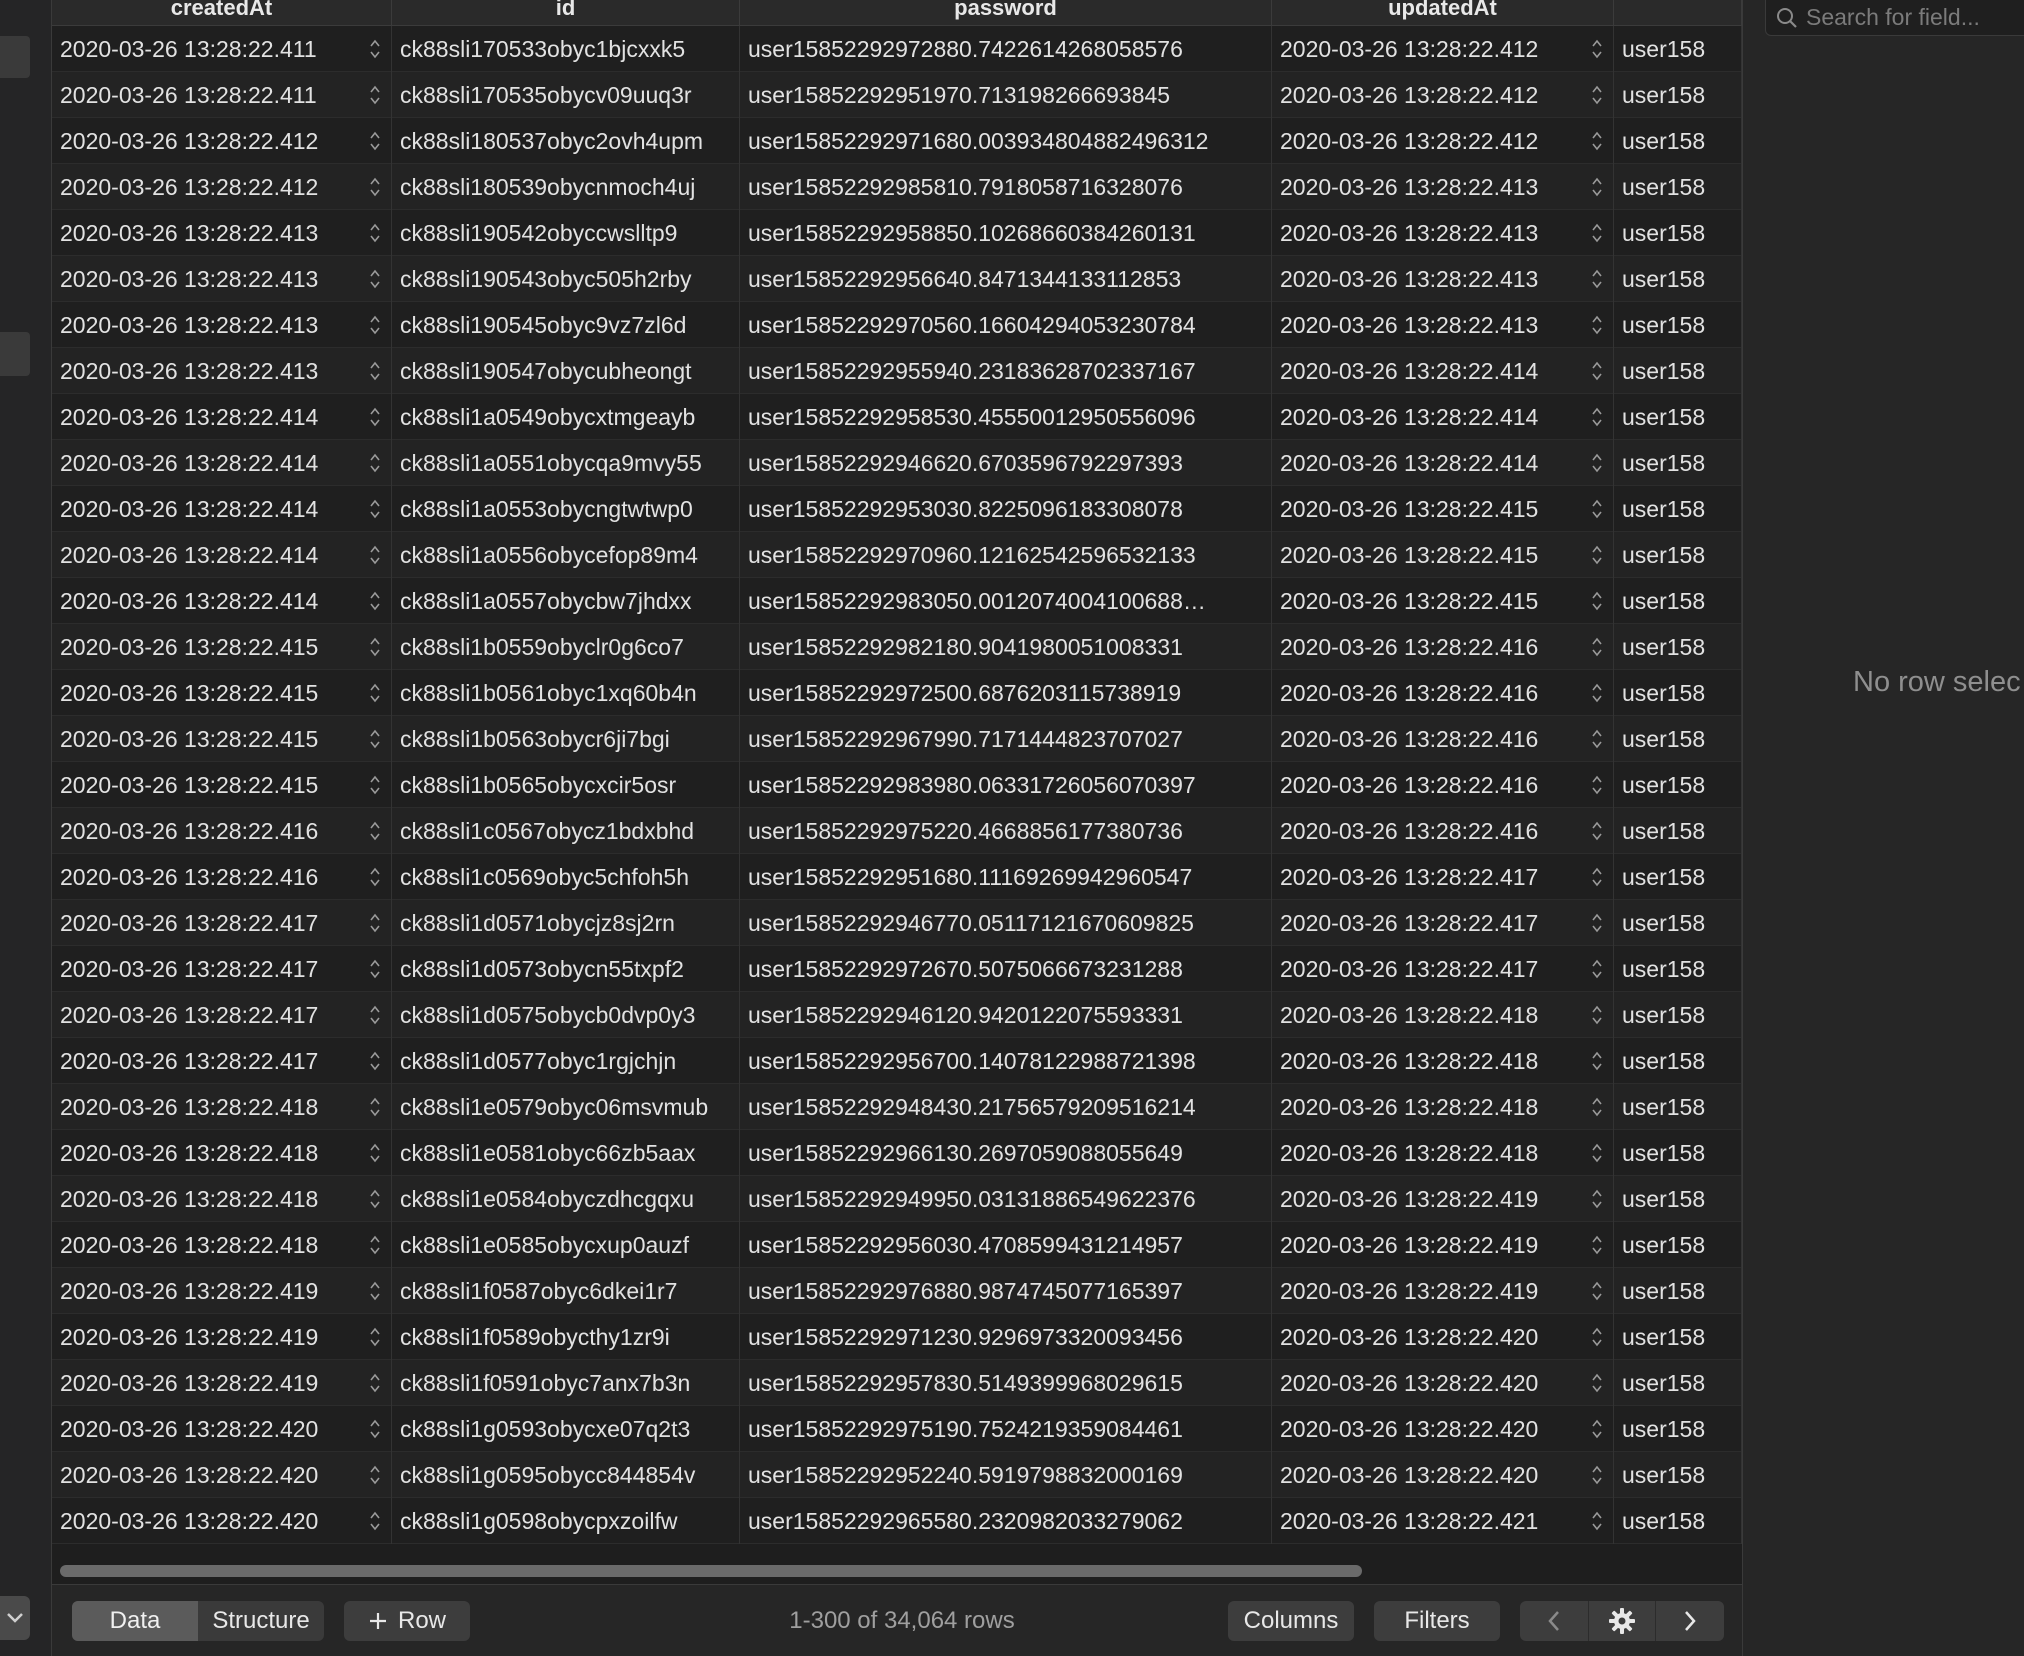 The width and height of the screenshot is (2024, 1656). Describe the element at coordinates (1690, 1621) in the screenshot. I see `next-page-button` at that location.